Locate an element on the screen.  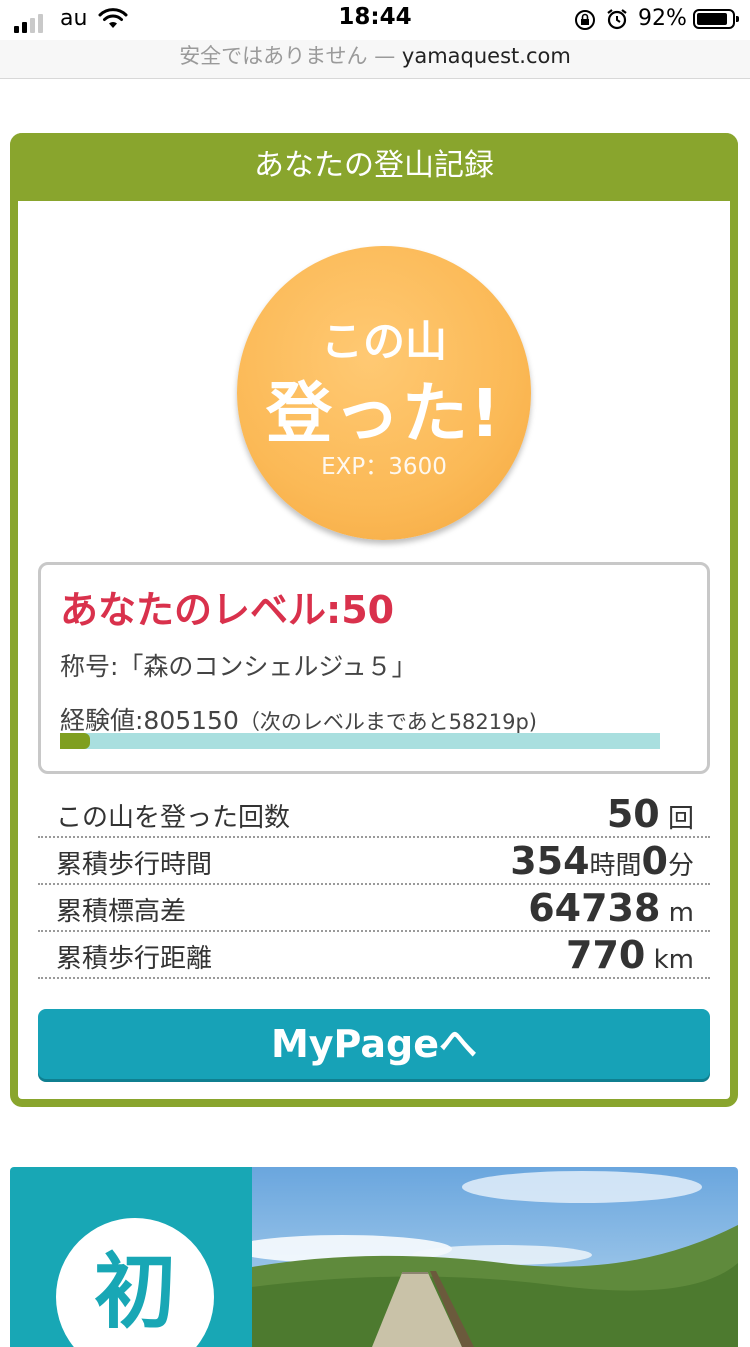
experience-label: 経験値:805150（次のレベルまであと58219p) is located at coordinates (298, 719).